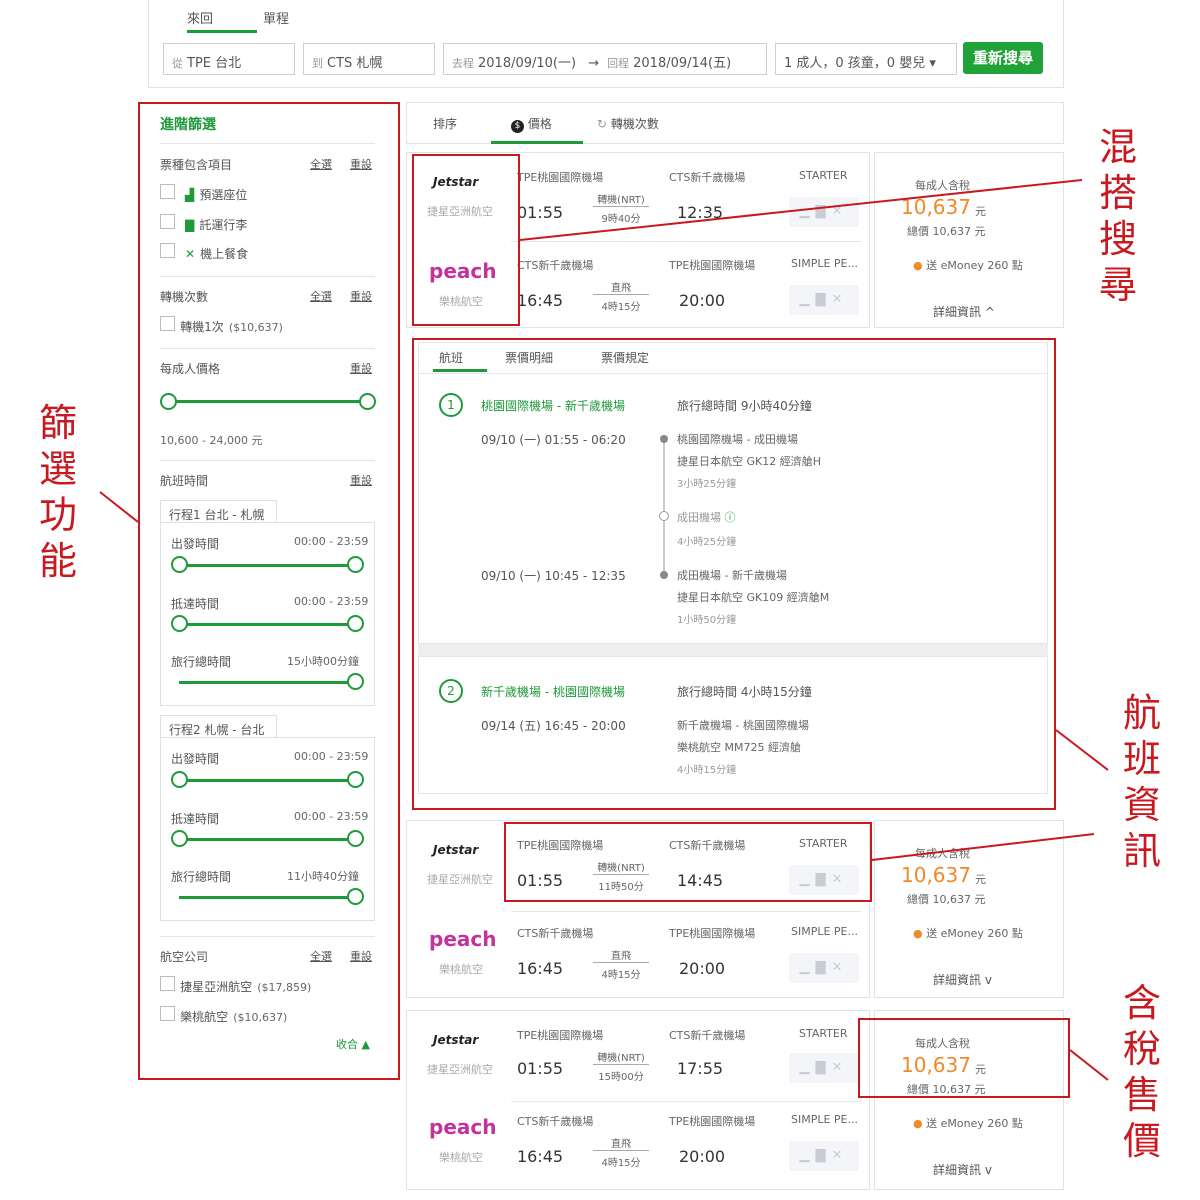 This screenshot has width=1200, height=1200. I want to click on annotation-flight-info: 航班資訊, so click(1141, 782).